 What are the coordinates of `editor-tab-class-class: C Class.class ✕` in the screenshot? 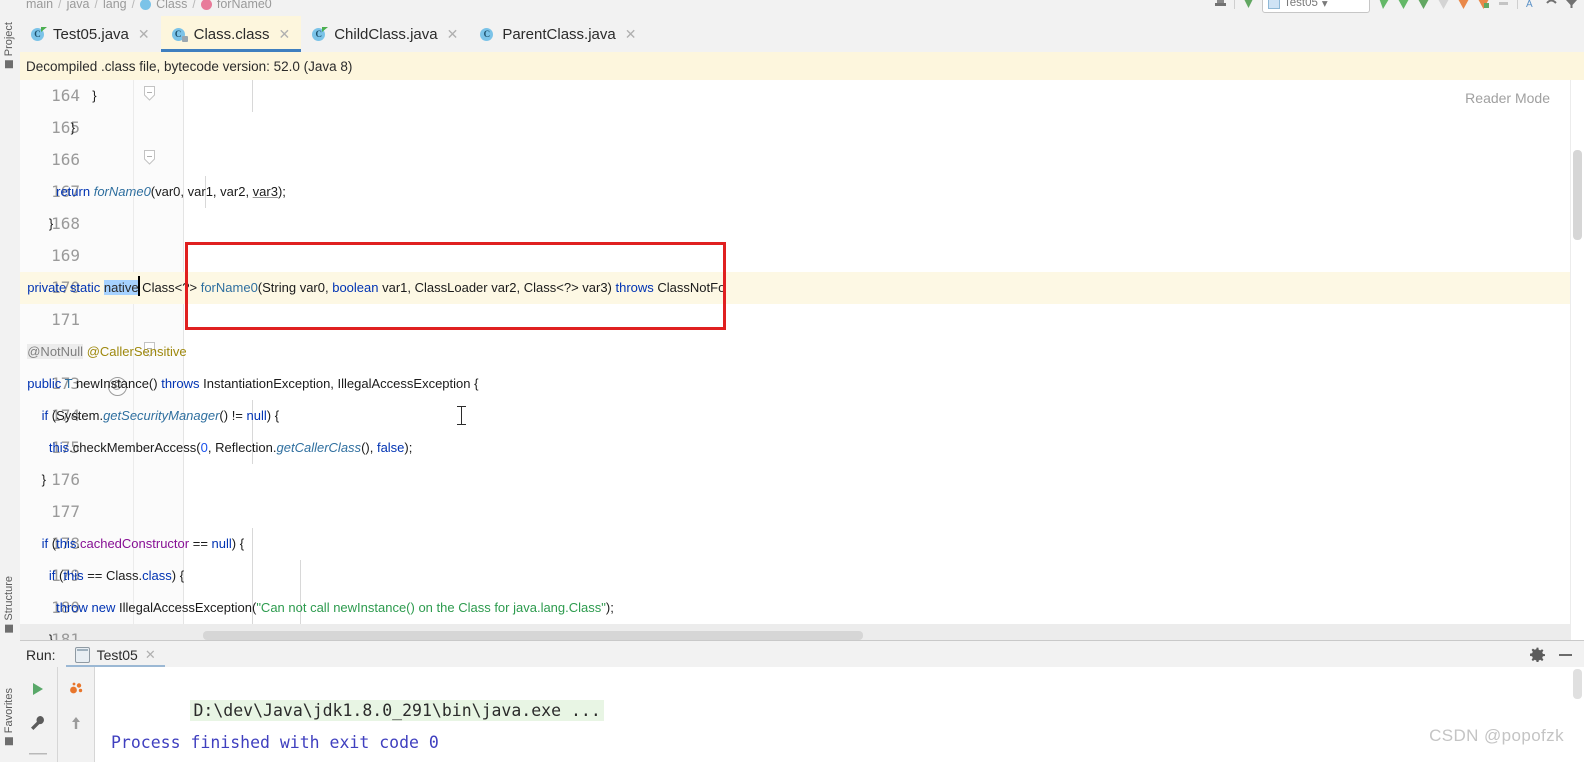 It's located at (231, 34).